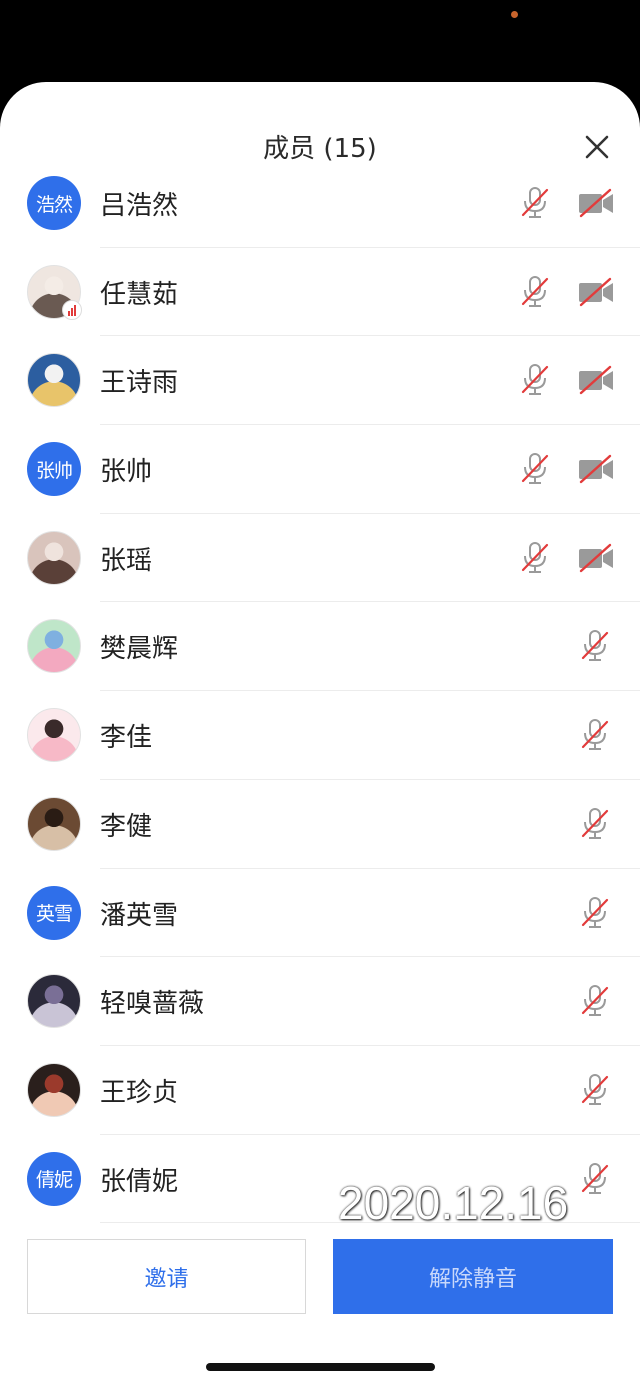  Describe the element at coordinates (152, 1004) in the screenshot. I see `member-name: 轻嗅蔷薇` at that location.